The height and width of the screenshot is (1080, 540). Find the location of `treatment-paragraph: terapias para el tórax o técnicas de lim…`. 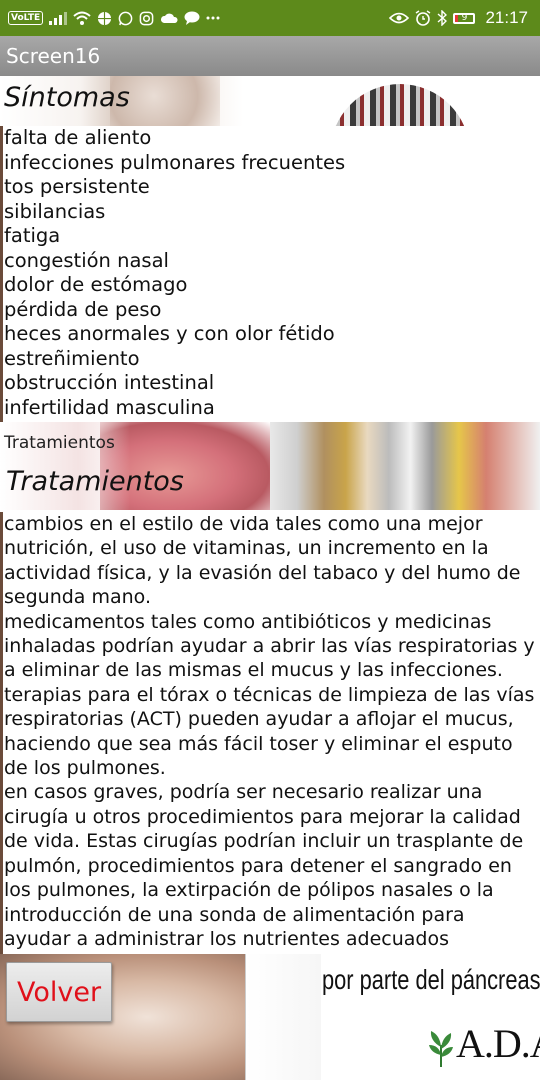

treatment-paragraph: terapias para el tórax o técnicas de lim… is located at coordinates (269, 731).